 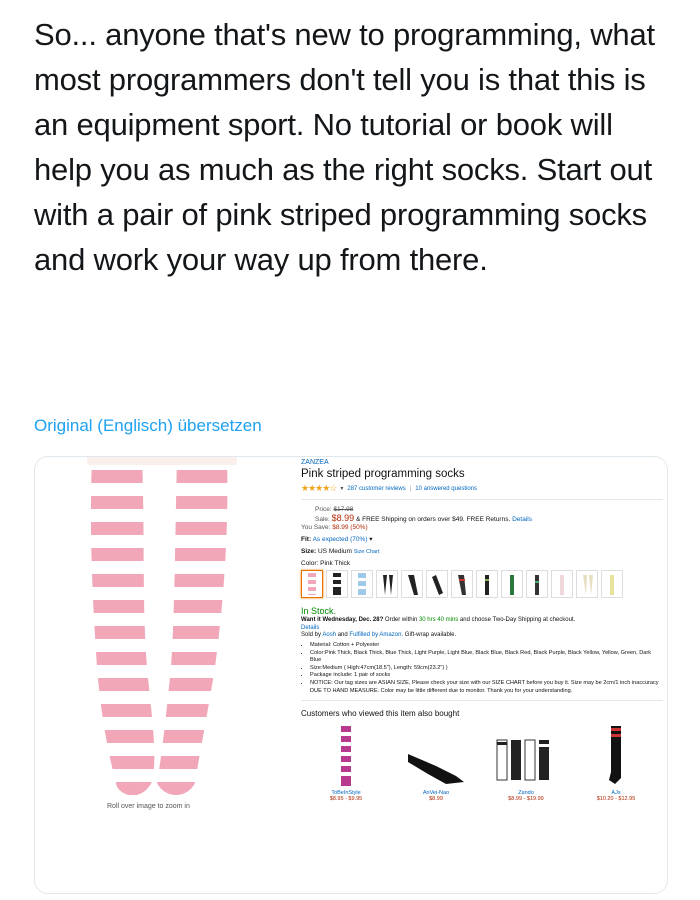 What do you see at coordinates (612, 584) in the screenshot?
I see `swatch-extra` at bounding box center [612, 584].